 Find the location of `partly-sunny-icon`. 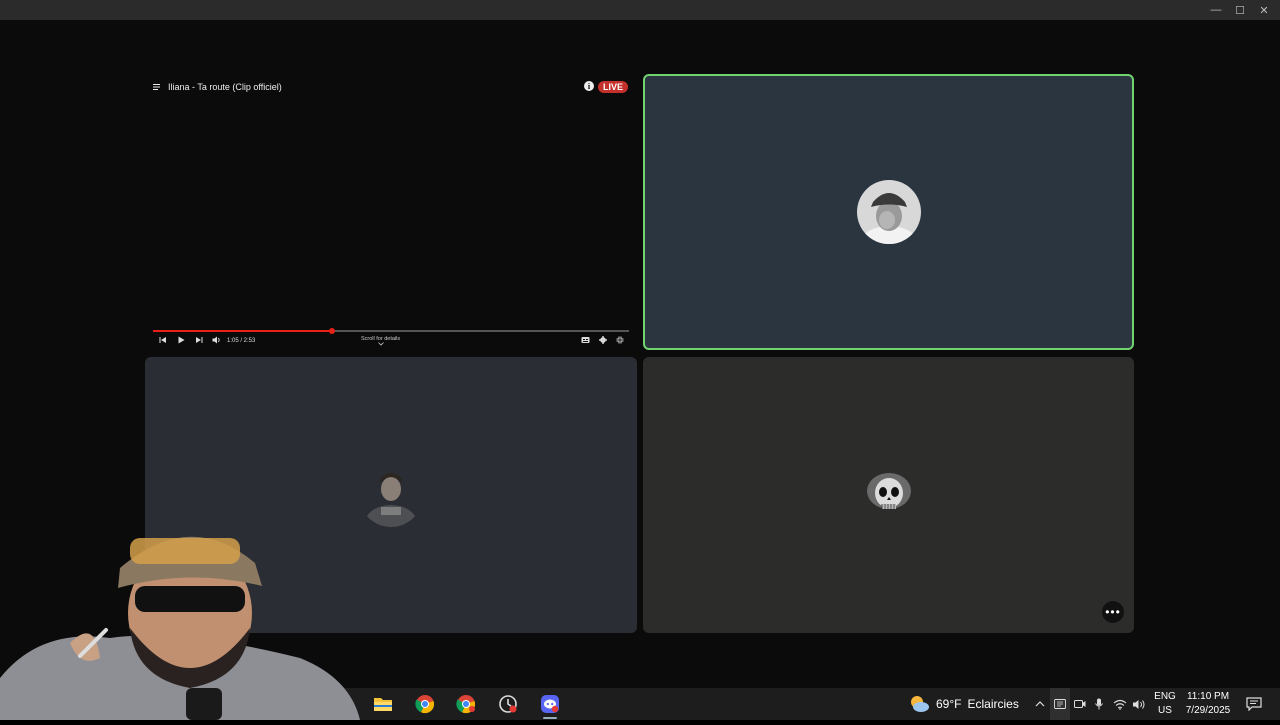

partly-sunny-icon is located at coordinates (920, 704).